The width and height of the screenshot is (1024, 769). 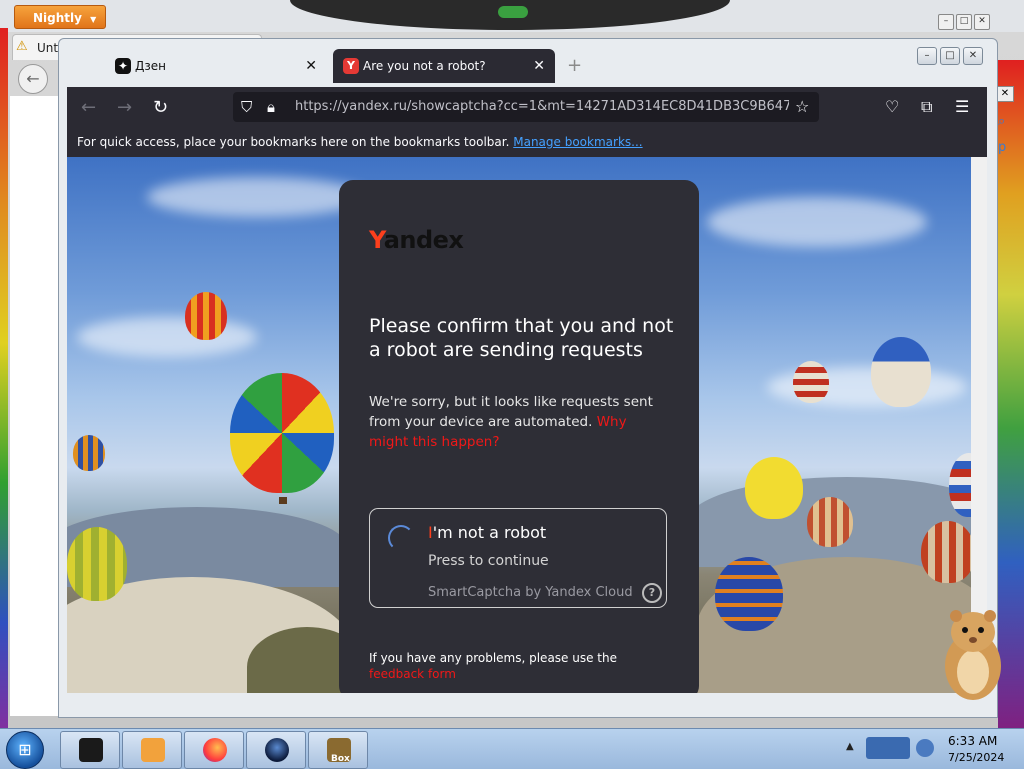 I want to click on taskbar-app-globe, so click(x=276, y=750).